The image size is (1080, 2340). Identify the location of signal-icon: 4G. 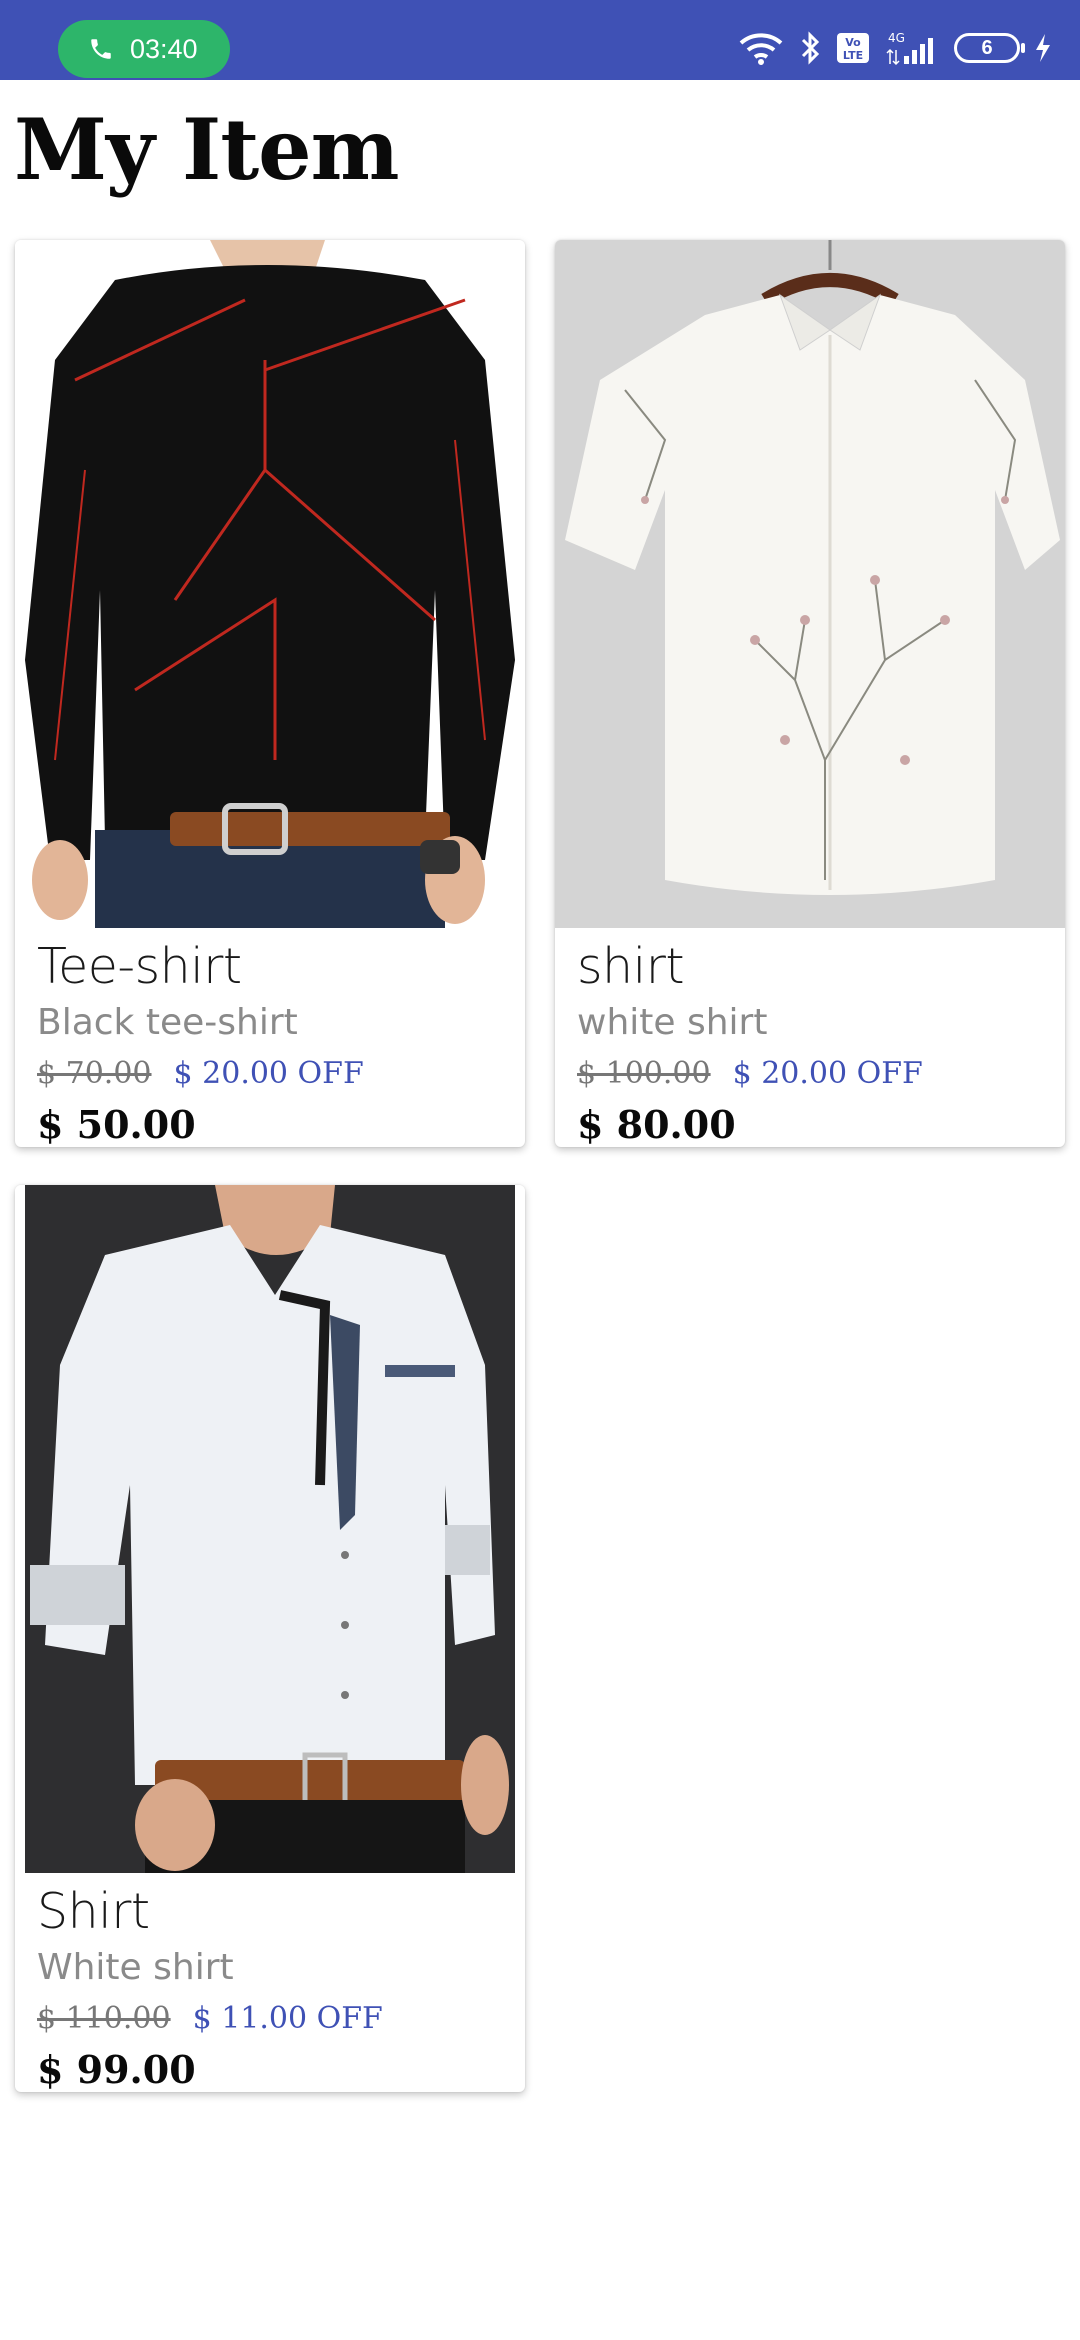
(909, 48).